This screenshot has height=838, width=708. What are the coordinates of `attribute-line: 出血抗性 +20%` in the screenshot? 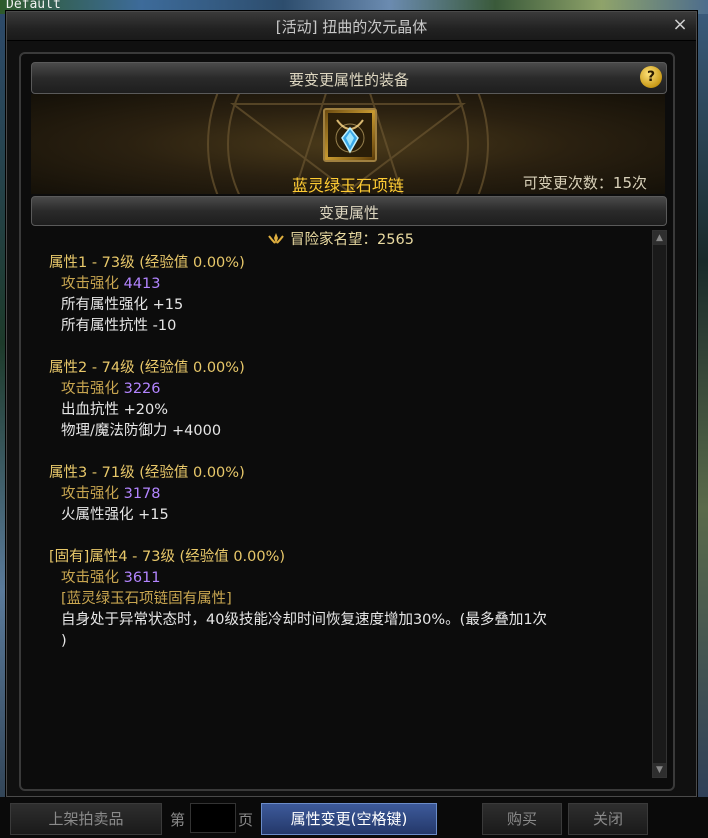 It's located at (114, 410).